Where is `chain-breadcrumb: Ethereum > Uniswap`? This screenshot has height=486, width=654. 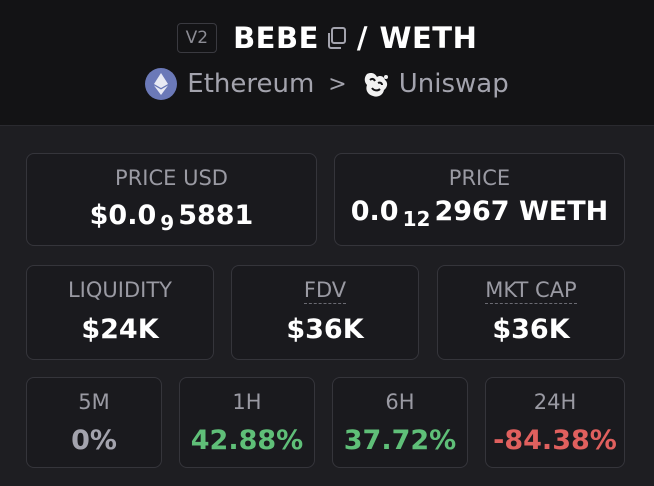
chain-breadcrumb: Ethereum > Uniswap is located at coordinates (327, 84).